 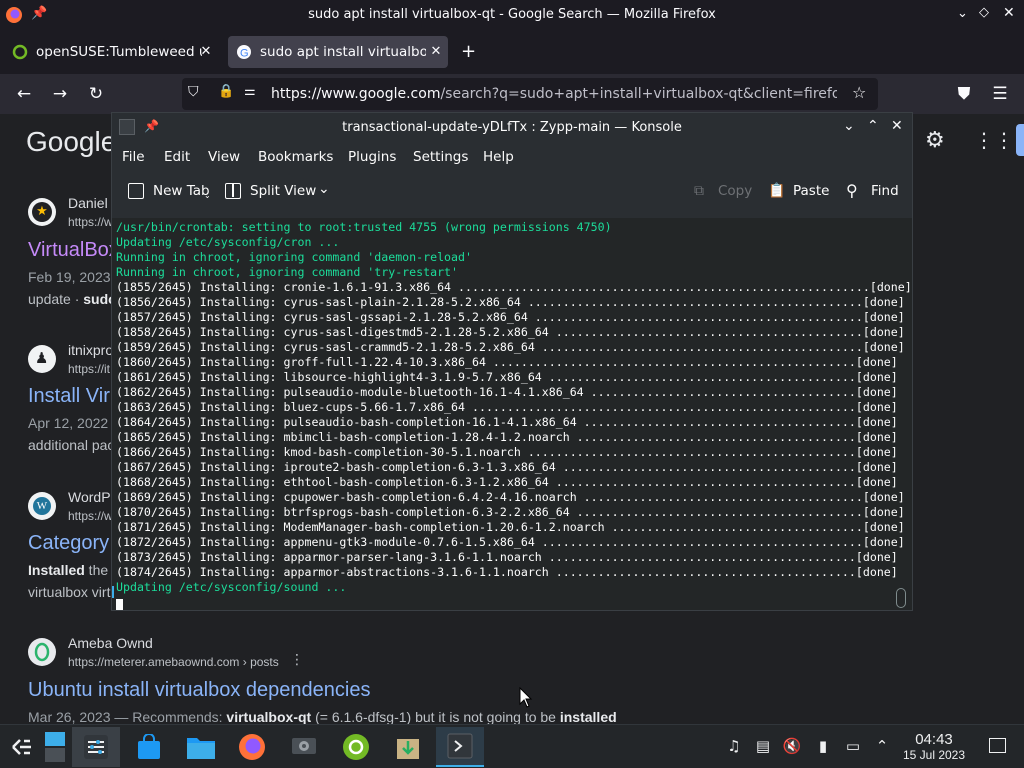 I want to click on result-title-link: Ubuntu install virtualbox dependencies, so click(x=199, y=690).